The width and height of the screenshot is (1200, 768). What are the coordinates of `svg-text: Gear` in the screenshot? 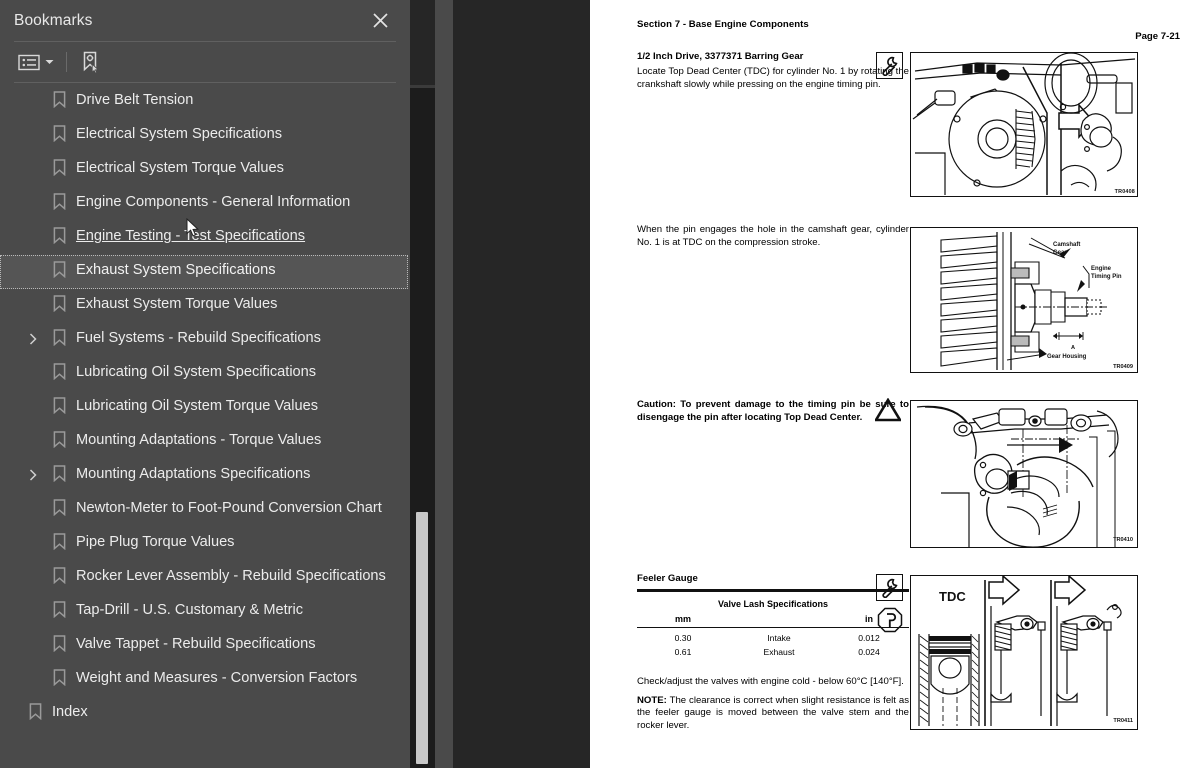 It's located at (1060, 253).